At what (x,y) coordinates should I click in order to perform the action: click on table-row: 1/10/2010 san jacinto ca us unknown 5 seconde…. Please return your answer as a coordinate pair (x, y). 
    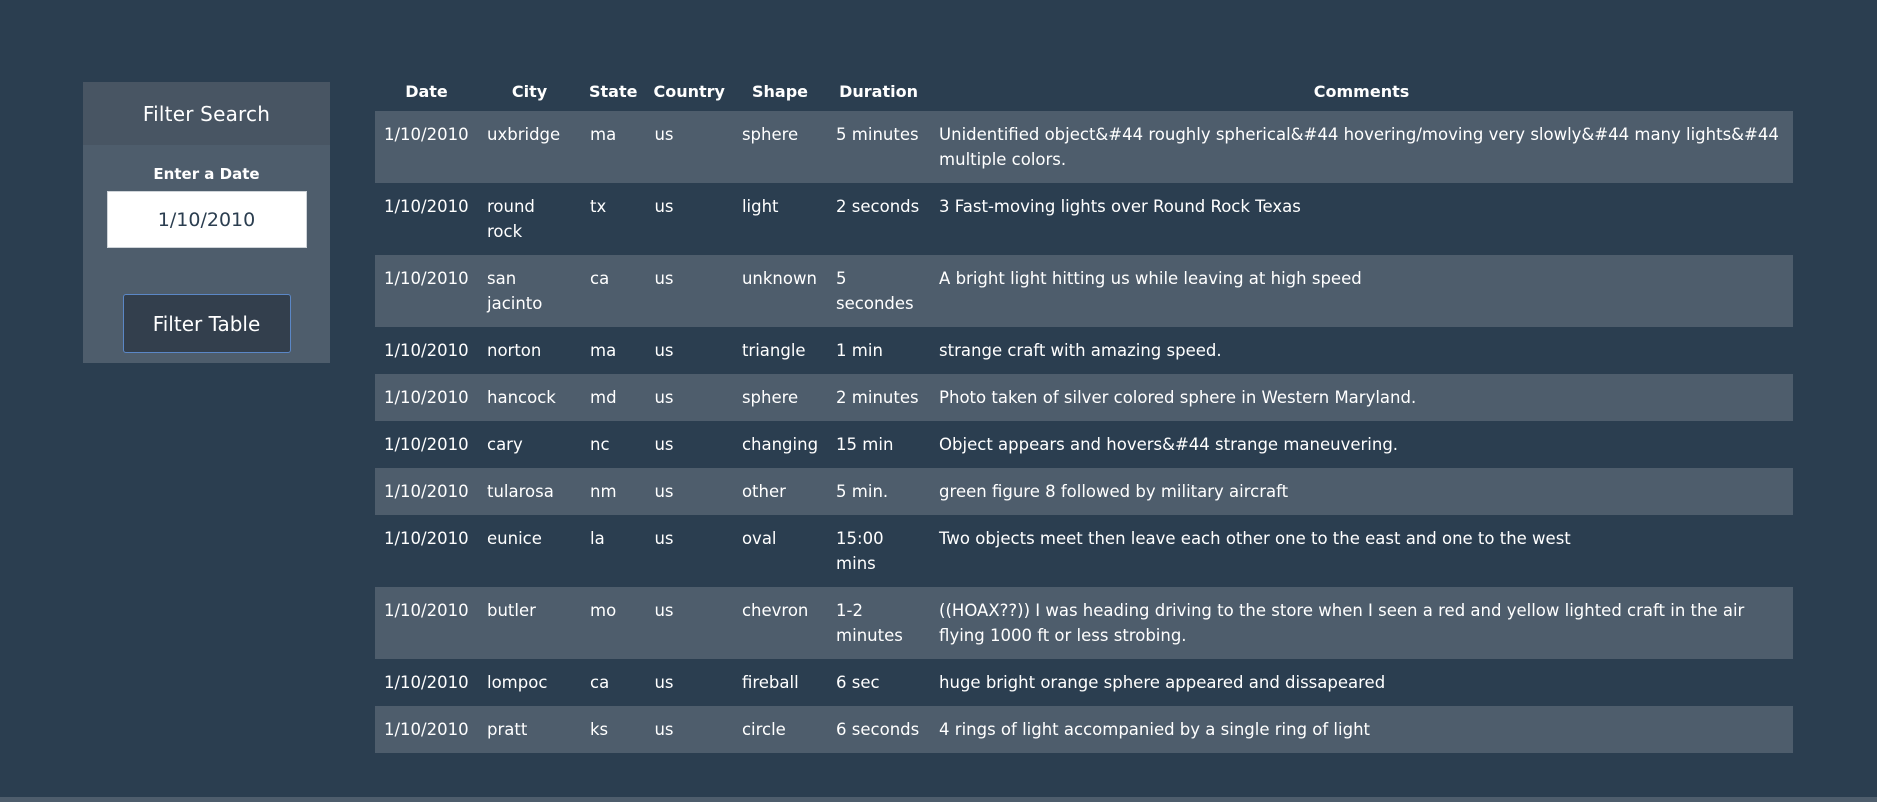
    Looking at the image, I should click on (1084, 291).